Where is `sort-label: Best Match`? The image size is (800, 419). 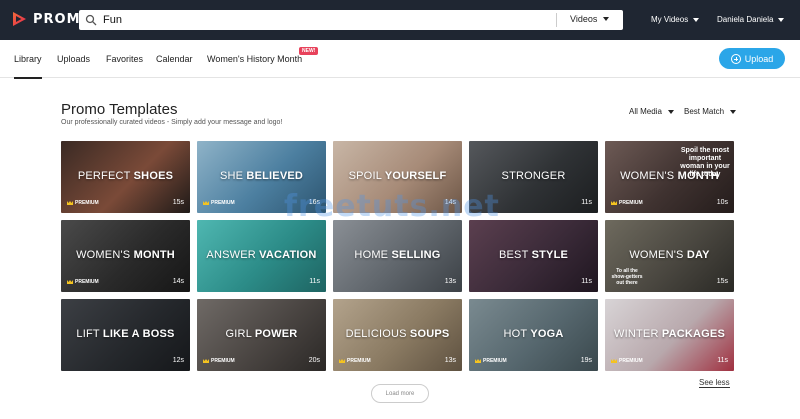
sort-label: Best Match is located at coordinates (704, 111).